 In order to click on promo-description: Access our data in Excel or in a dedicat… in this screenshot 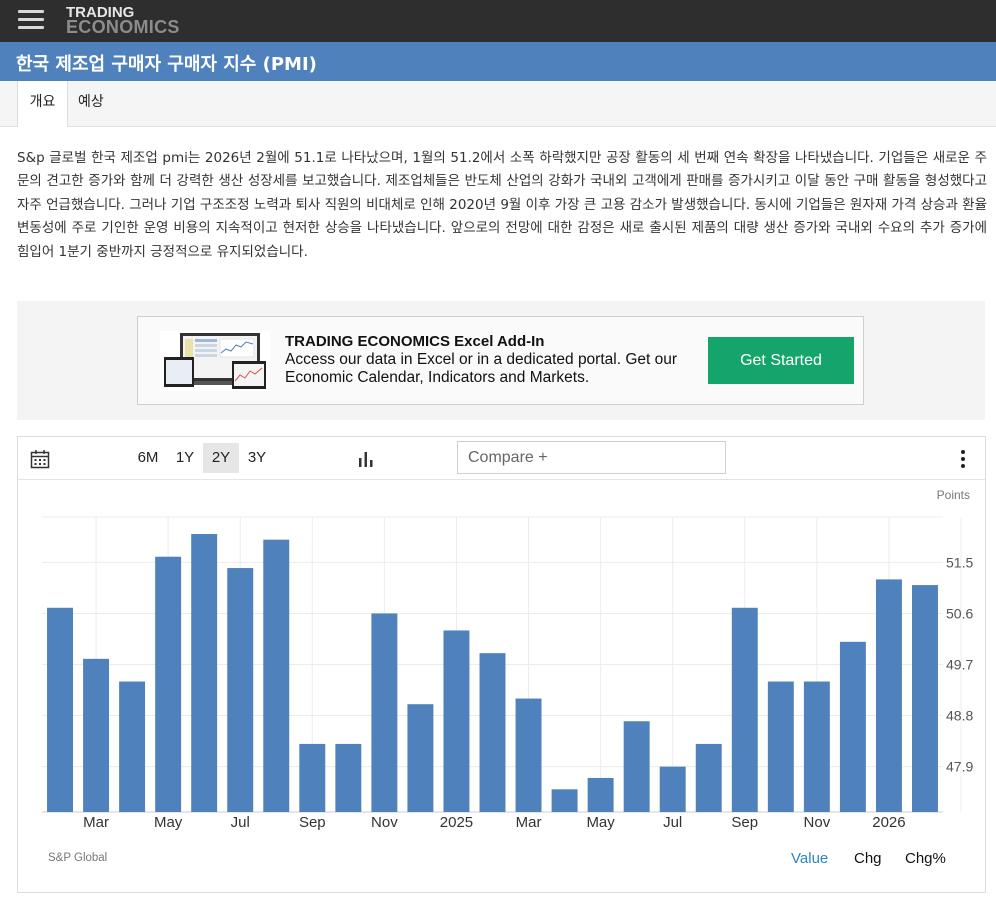, I will do `click(481, 368)`.